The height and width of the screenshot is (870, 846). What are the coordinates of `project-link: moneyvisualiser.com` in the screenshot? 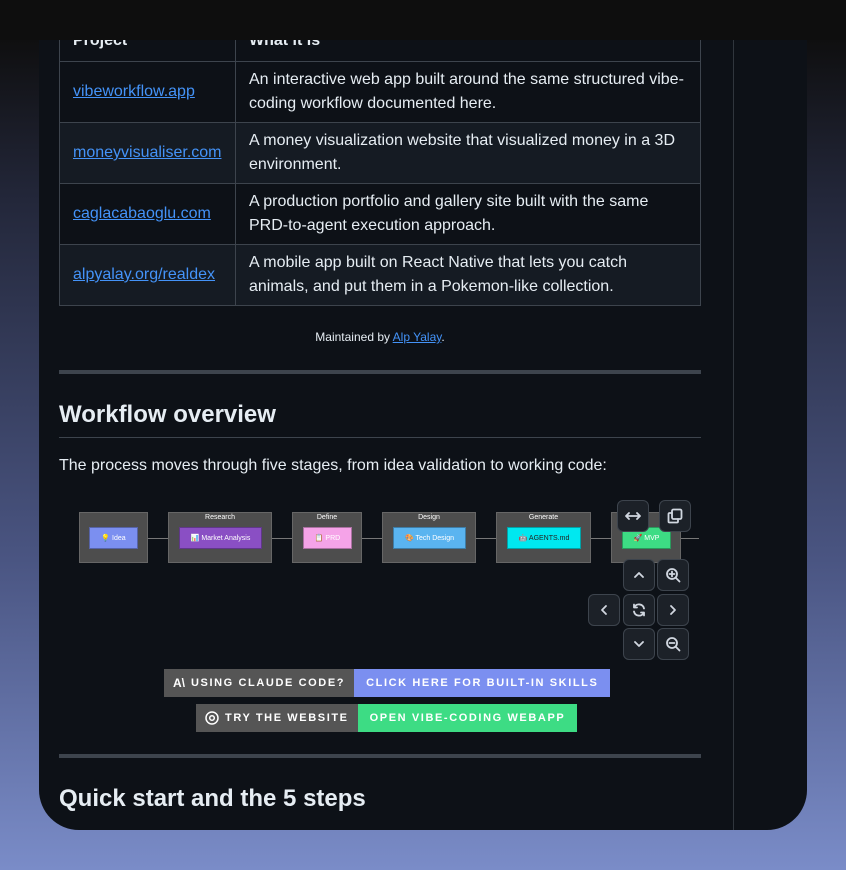 It's located at (147, 152).